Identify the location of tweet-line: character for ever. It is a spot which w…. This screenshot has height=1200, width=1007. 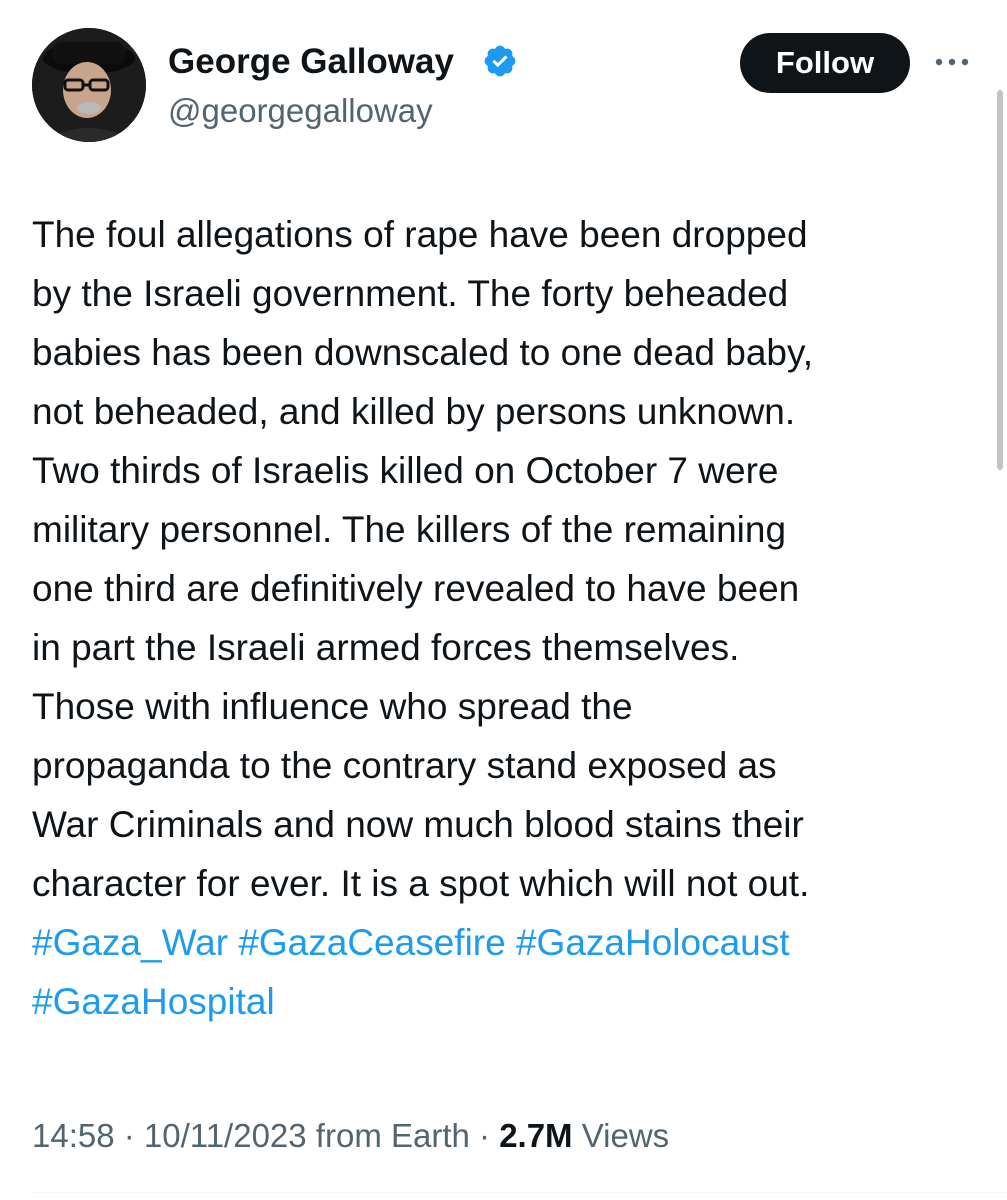
(421, 883).